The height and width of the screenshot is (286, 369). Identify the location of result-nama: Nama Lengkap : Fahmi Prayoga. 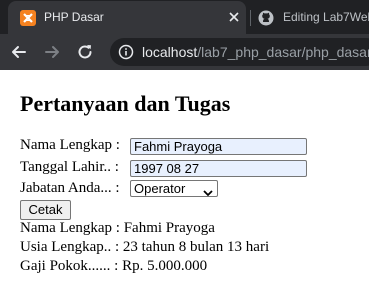
(117, 228).